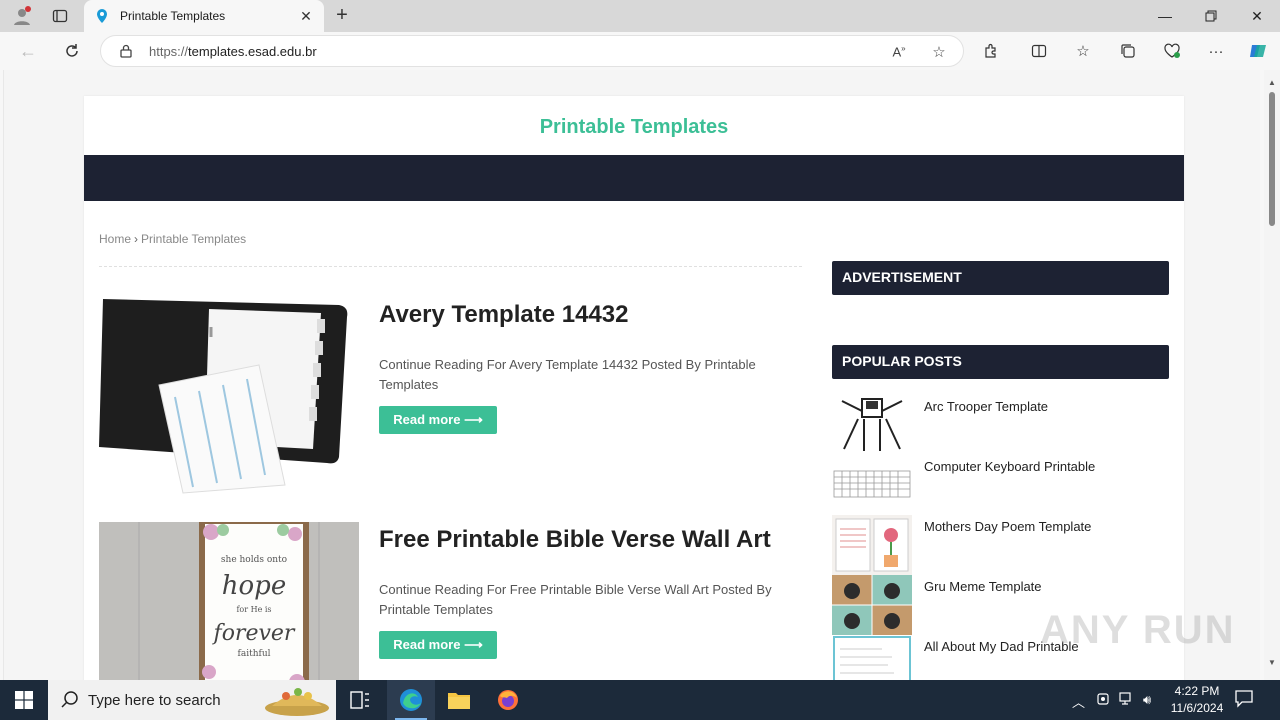 This screenshot has height=720, width=1280. I want to click on read-aloud-icon: A», so click(899, 52).